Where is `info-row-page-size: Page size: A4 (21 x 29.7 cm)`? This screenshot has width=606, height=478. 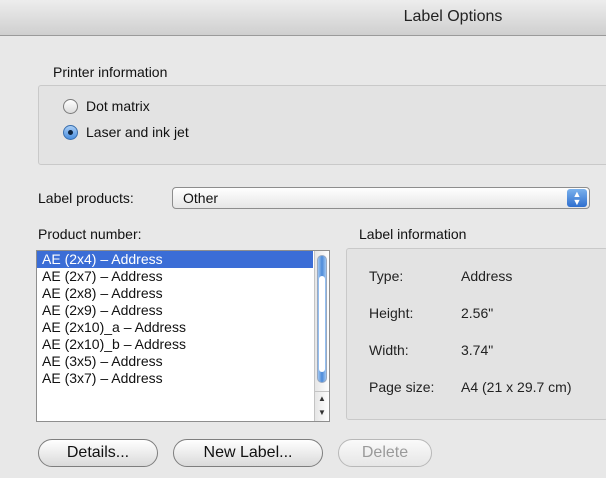 info-row-page-size: Page size: A4 (21 x 29.7 cm) is located at coordinates (470, 387).